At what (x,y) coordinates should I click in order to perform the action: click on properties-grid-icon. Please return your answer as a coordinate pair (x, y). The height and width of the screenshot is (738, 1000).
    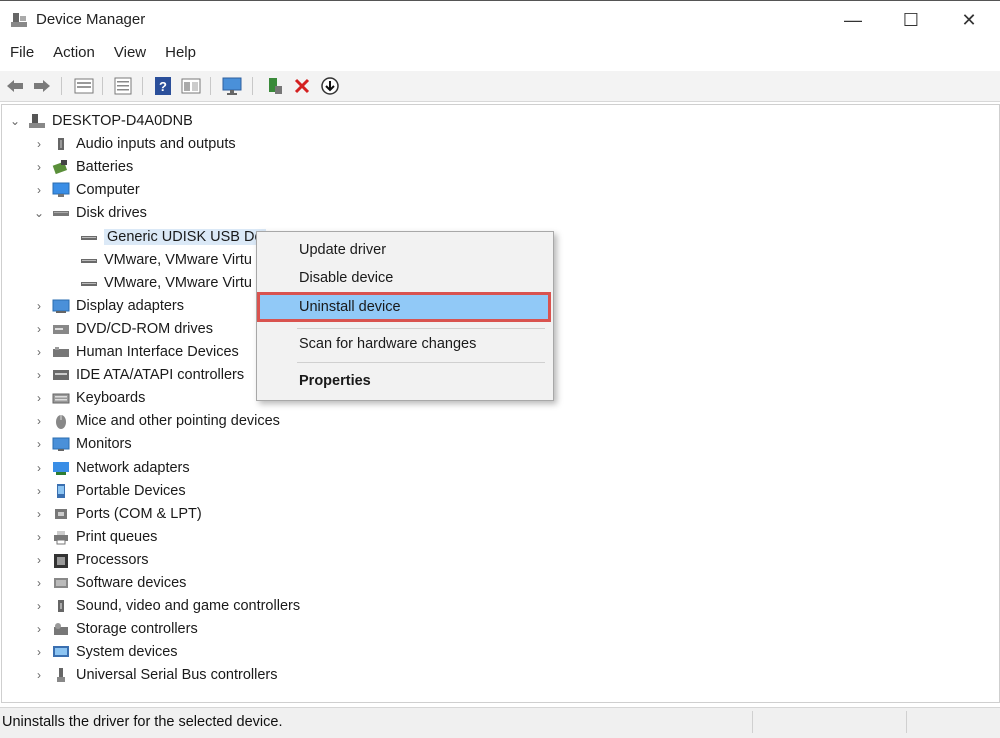
    Looking at the image, I should click on (84, 86).